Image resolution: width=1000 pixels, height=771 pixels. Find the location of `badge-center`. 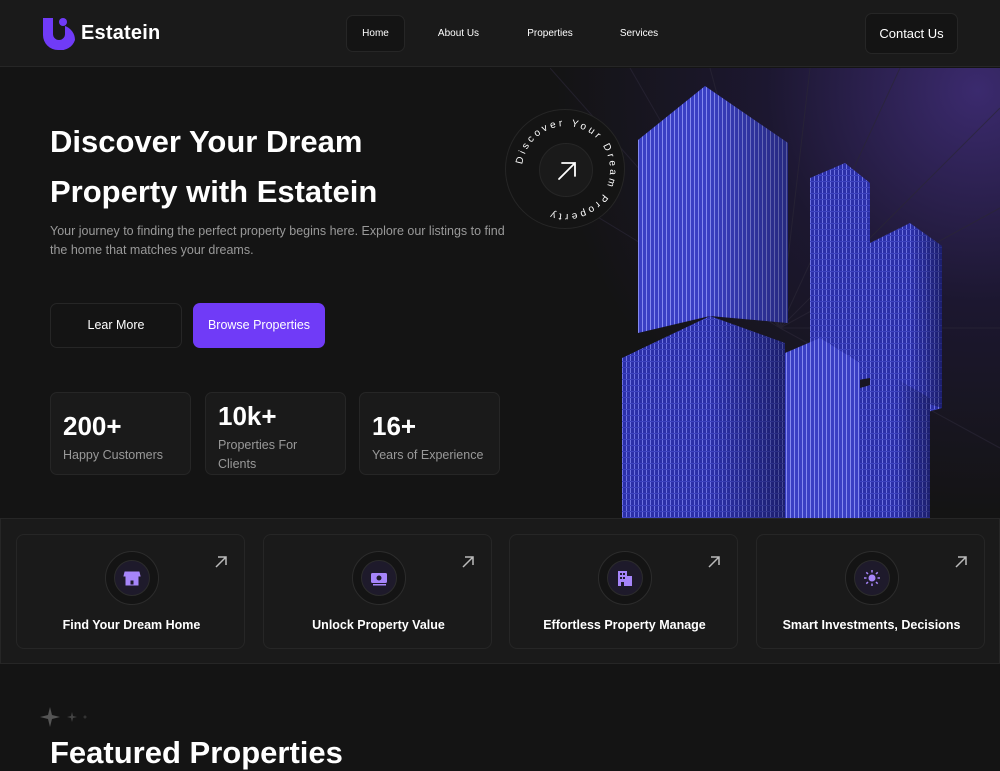

badge-center is located at coordinates (566, 170).